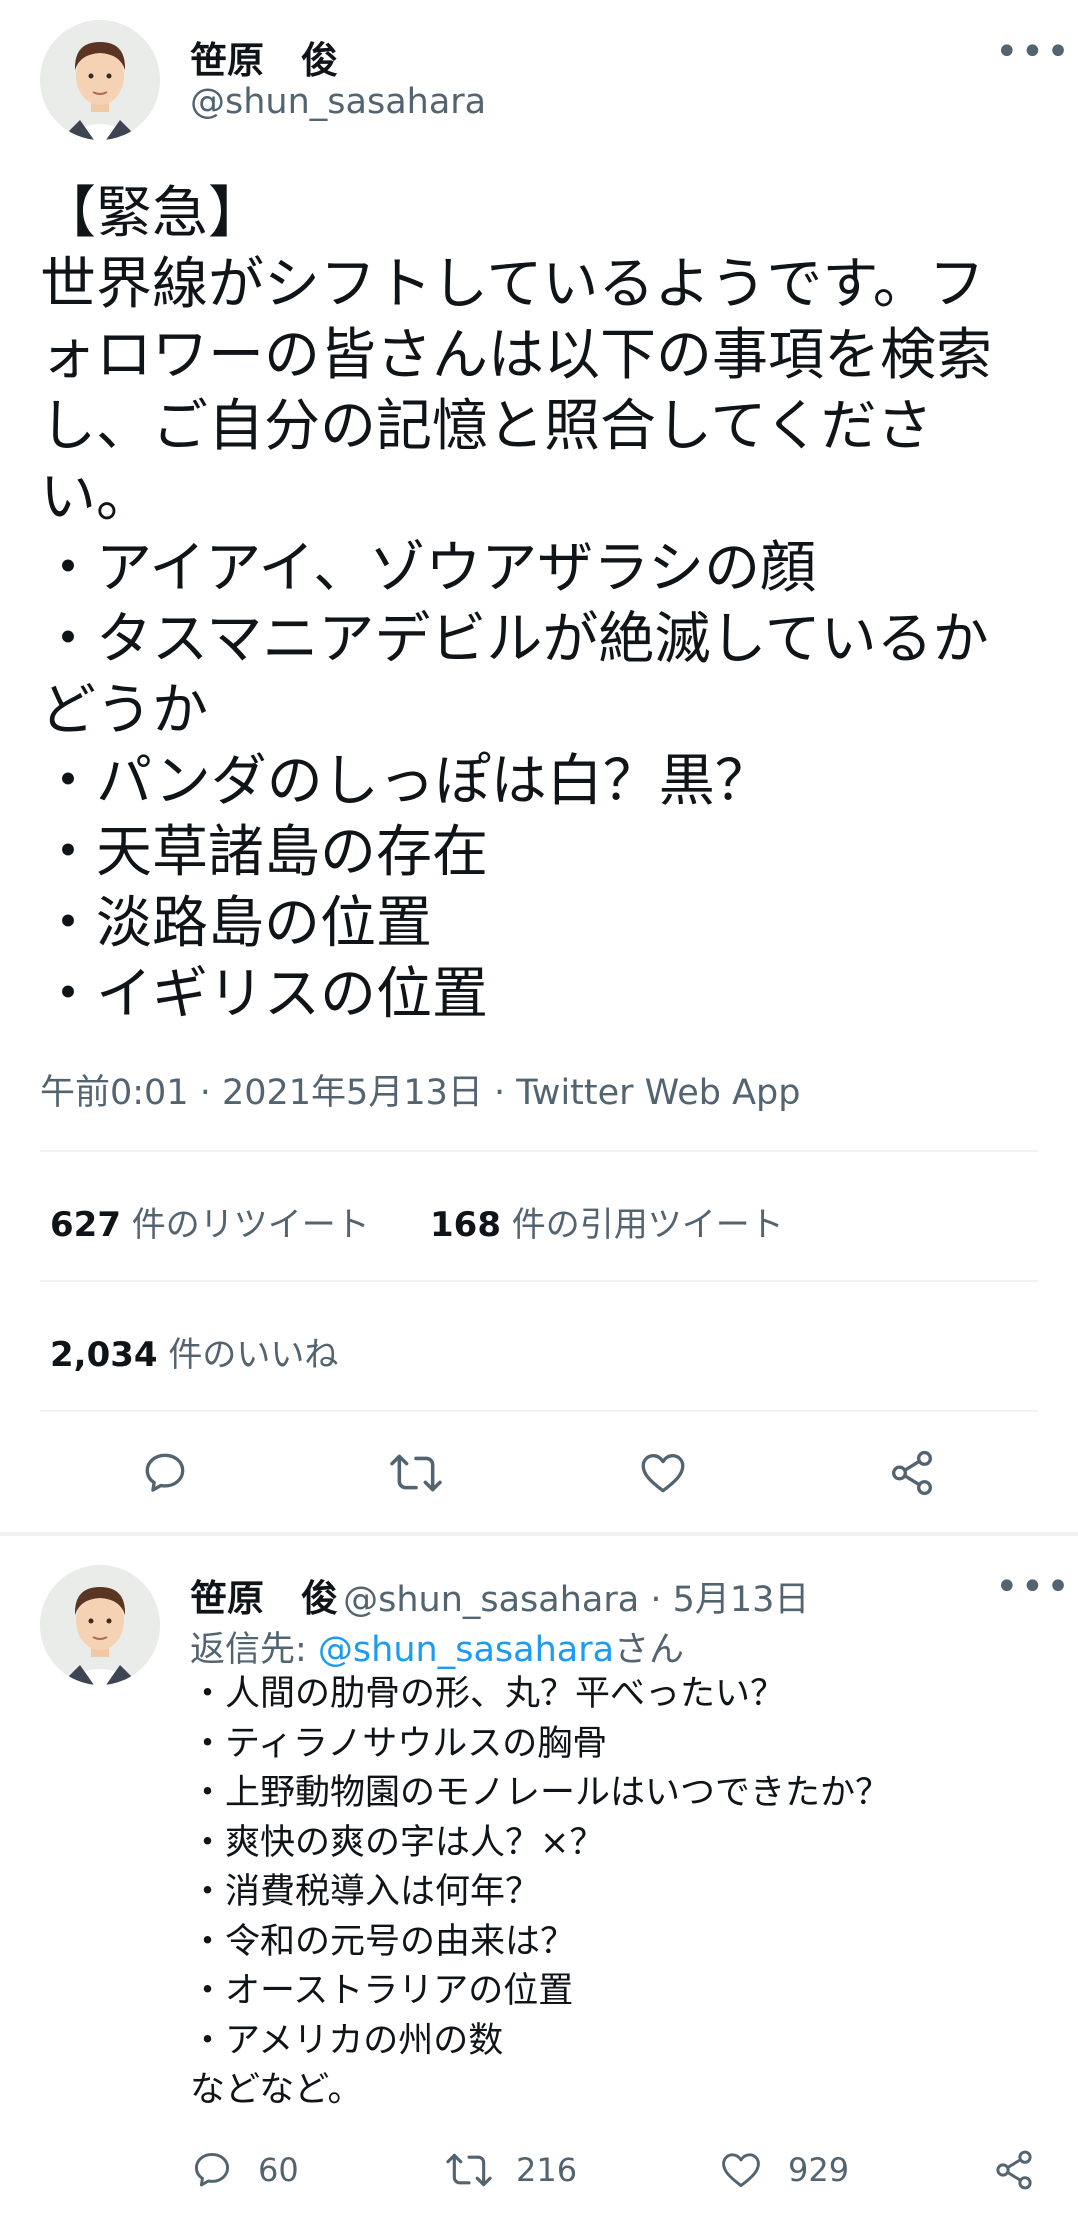 The height and width of the screenshot is (2217, 1078). What do you see at coordinates (783, 2170) in the screenshot?
I see `reply-like-button: 929` at bounding box center [783, 2170].